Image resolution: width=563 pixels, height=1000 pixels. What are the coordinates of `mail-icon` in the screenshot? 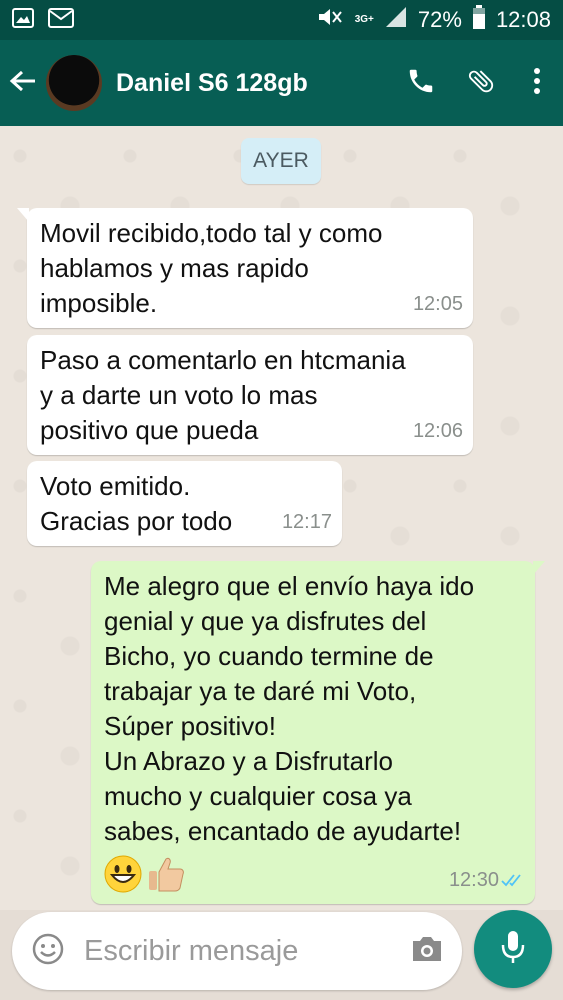 It's located at (61, 20).